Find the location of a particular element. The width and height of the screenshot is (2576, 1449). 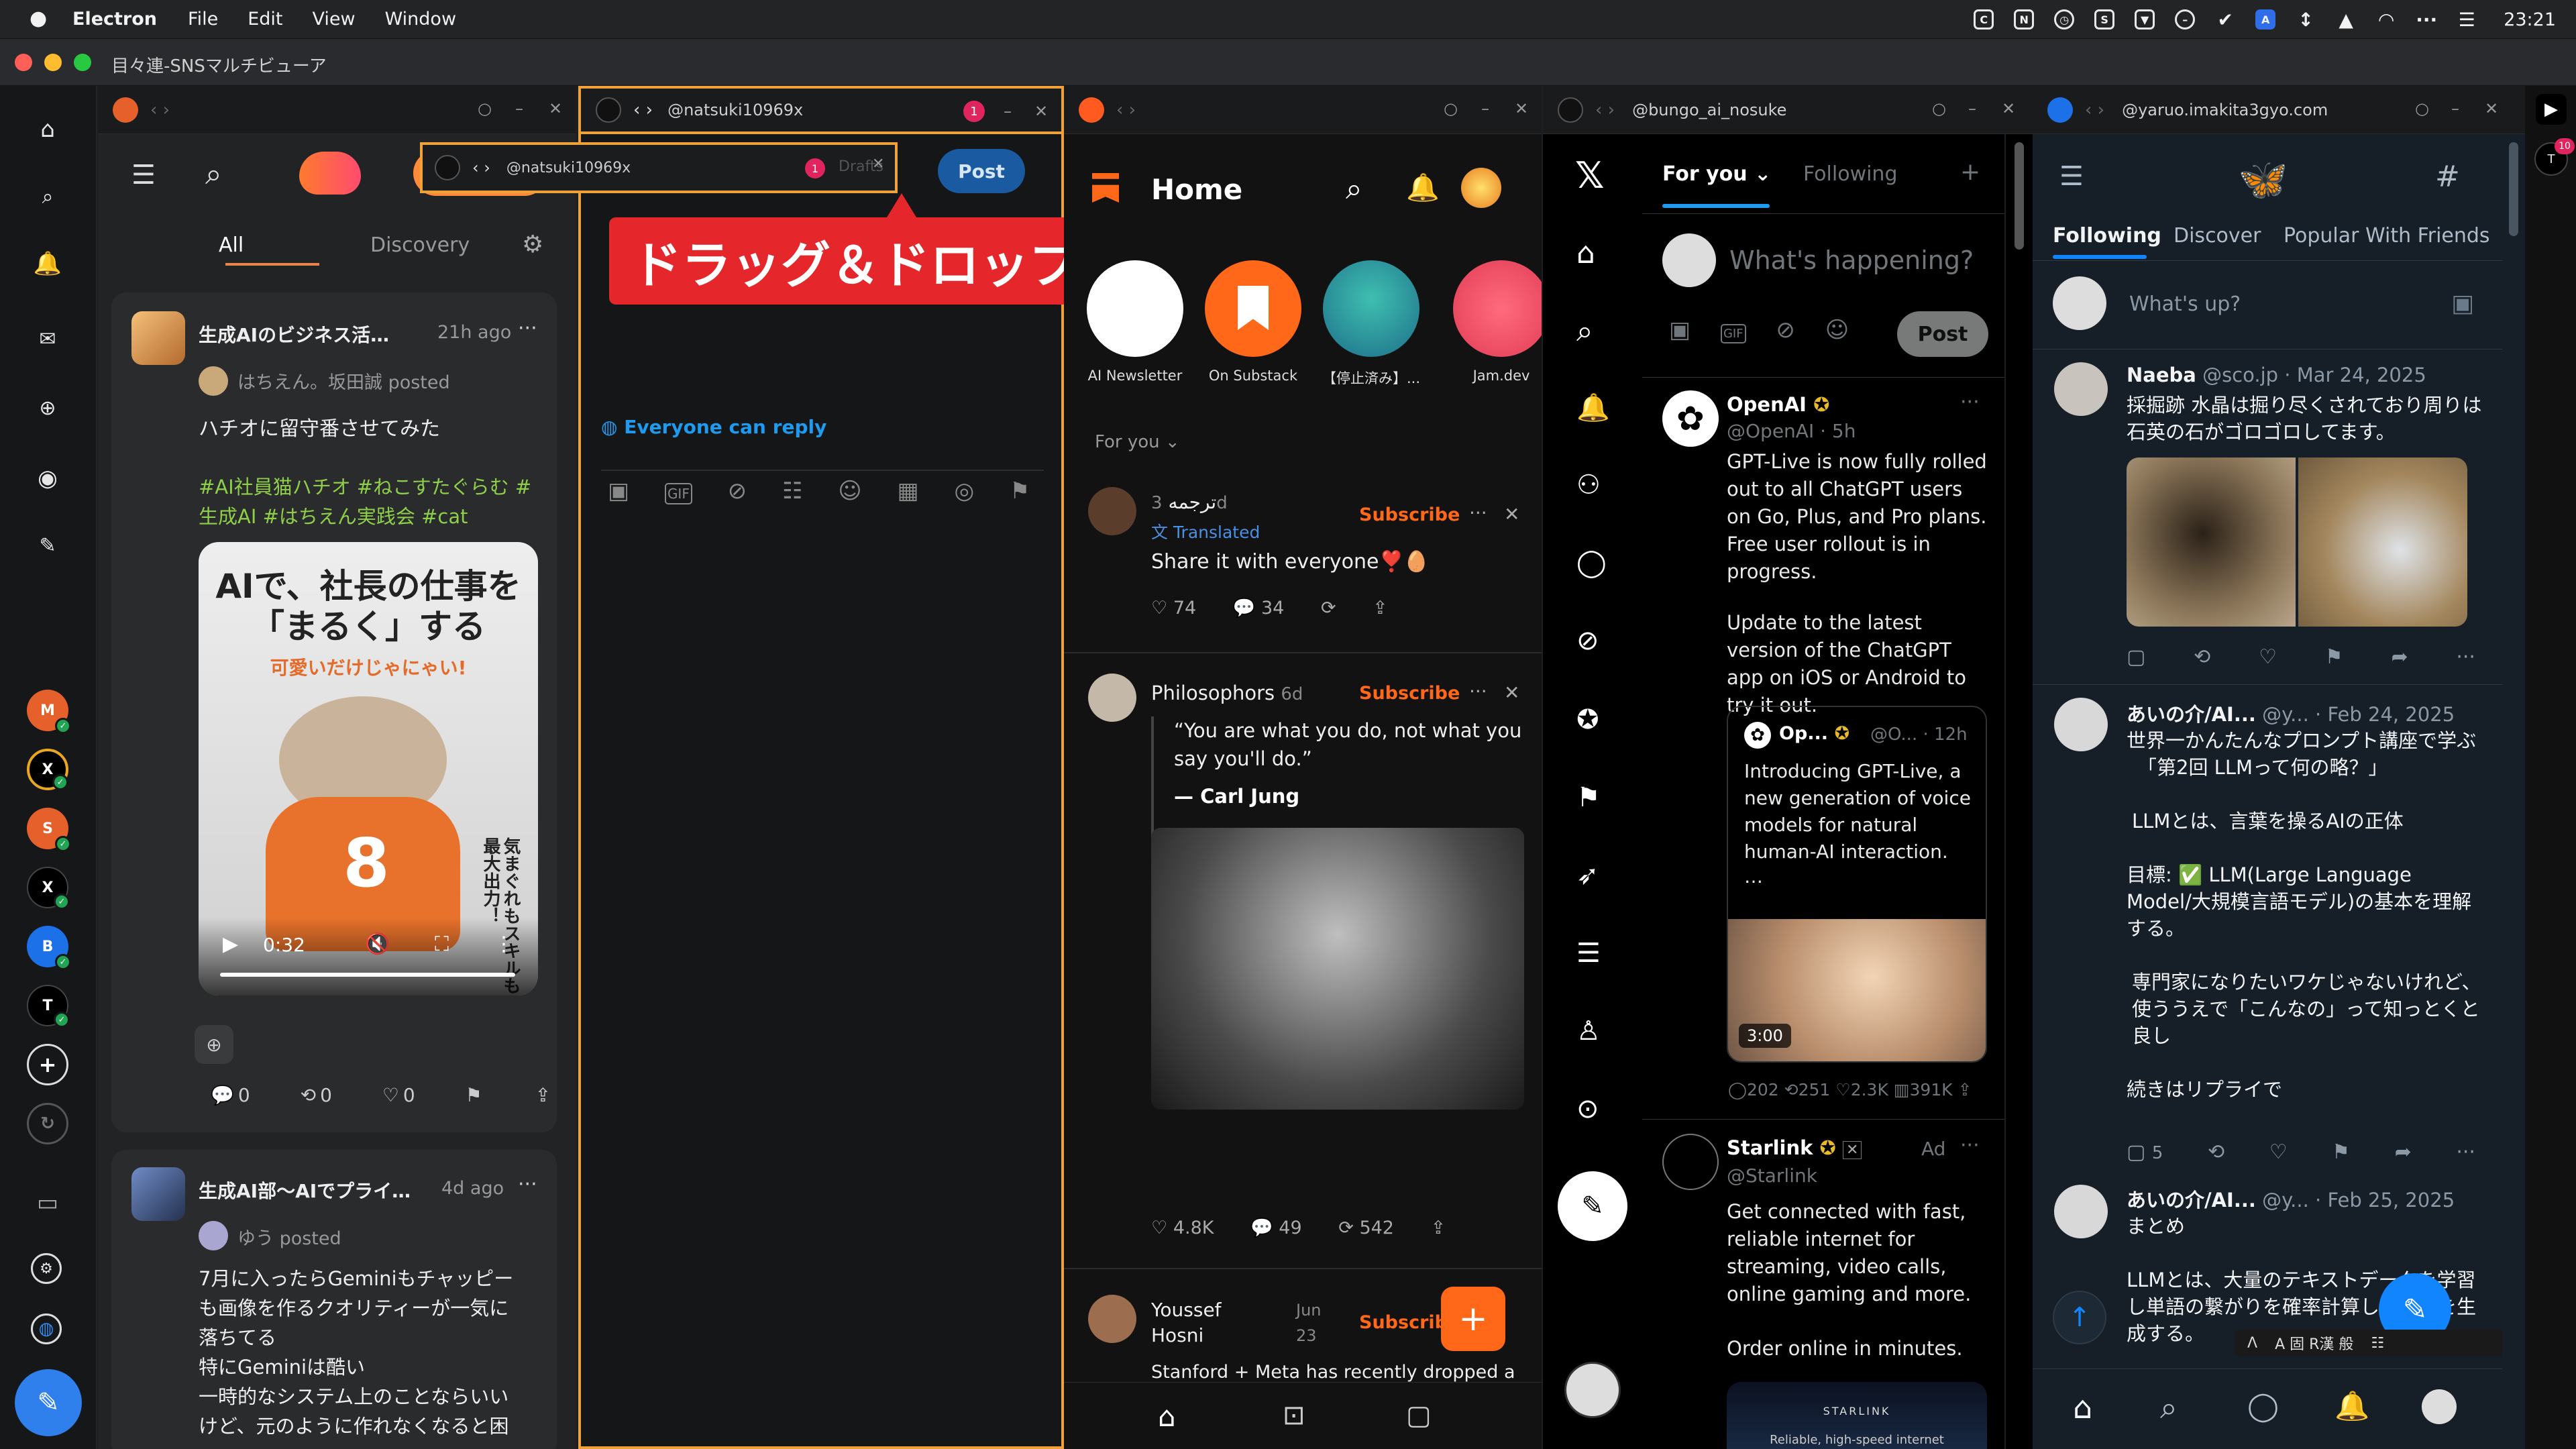

add-tab-icon: + is located at coordinates (1970, 172).